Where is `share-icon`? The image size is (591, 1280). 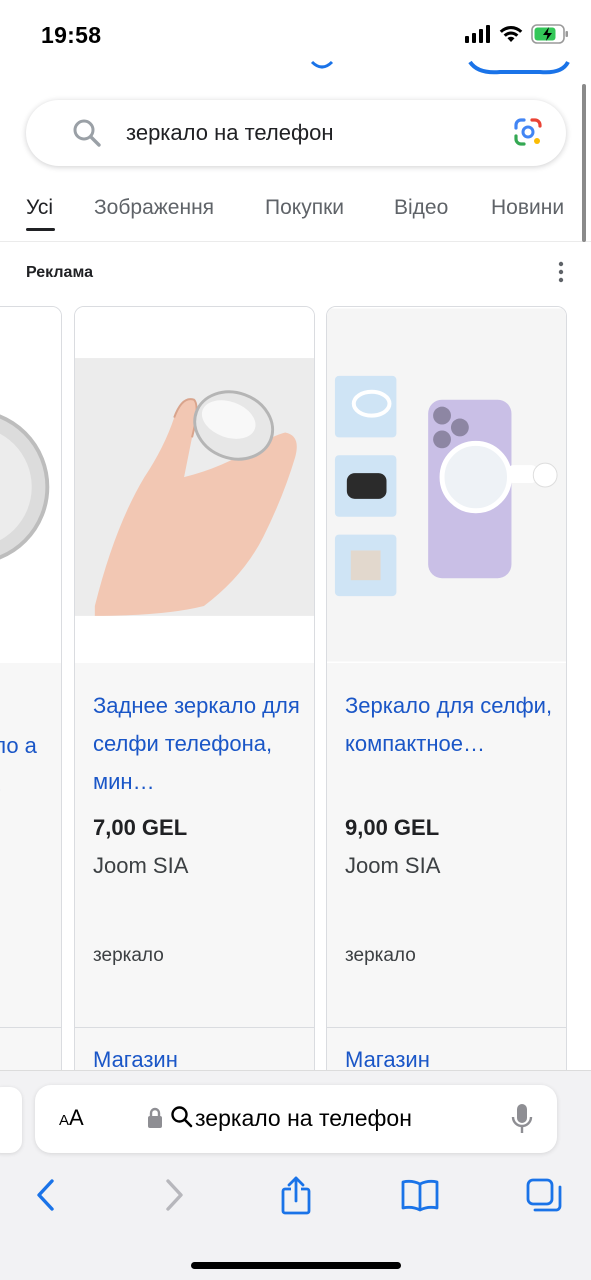 share-icon is located at coordinates (296, 1195).